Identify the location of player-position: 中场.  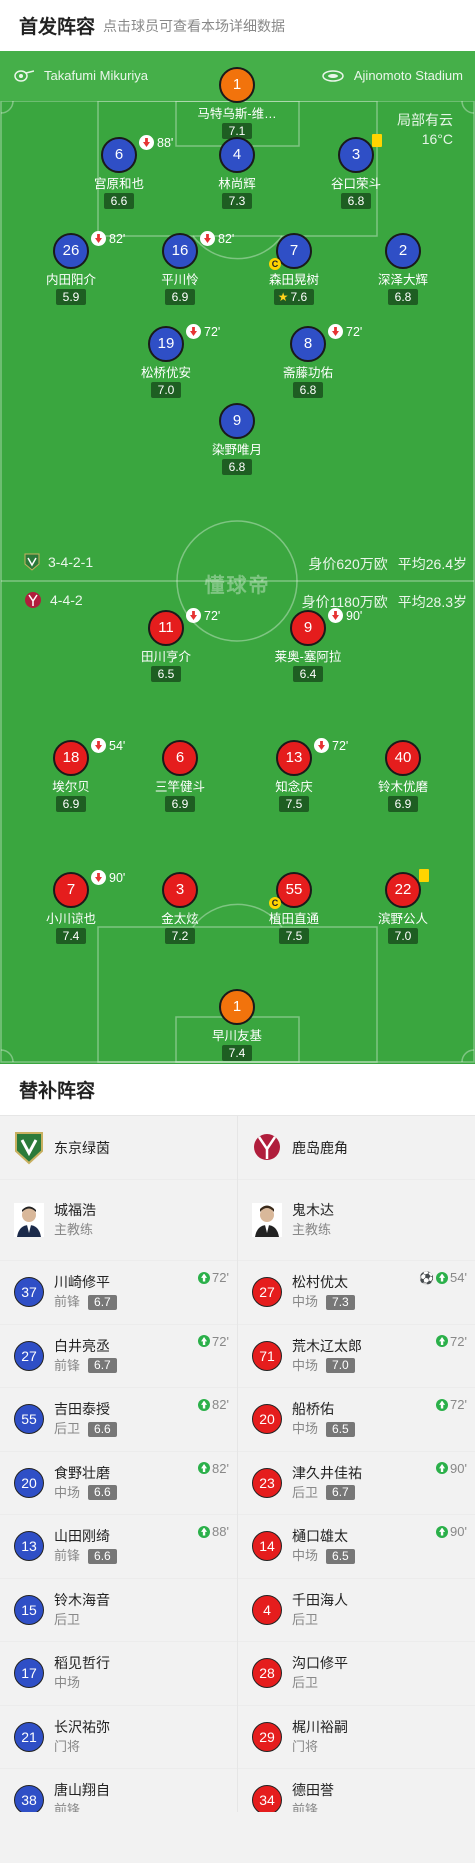
(82, 1683).